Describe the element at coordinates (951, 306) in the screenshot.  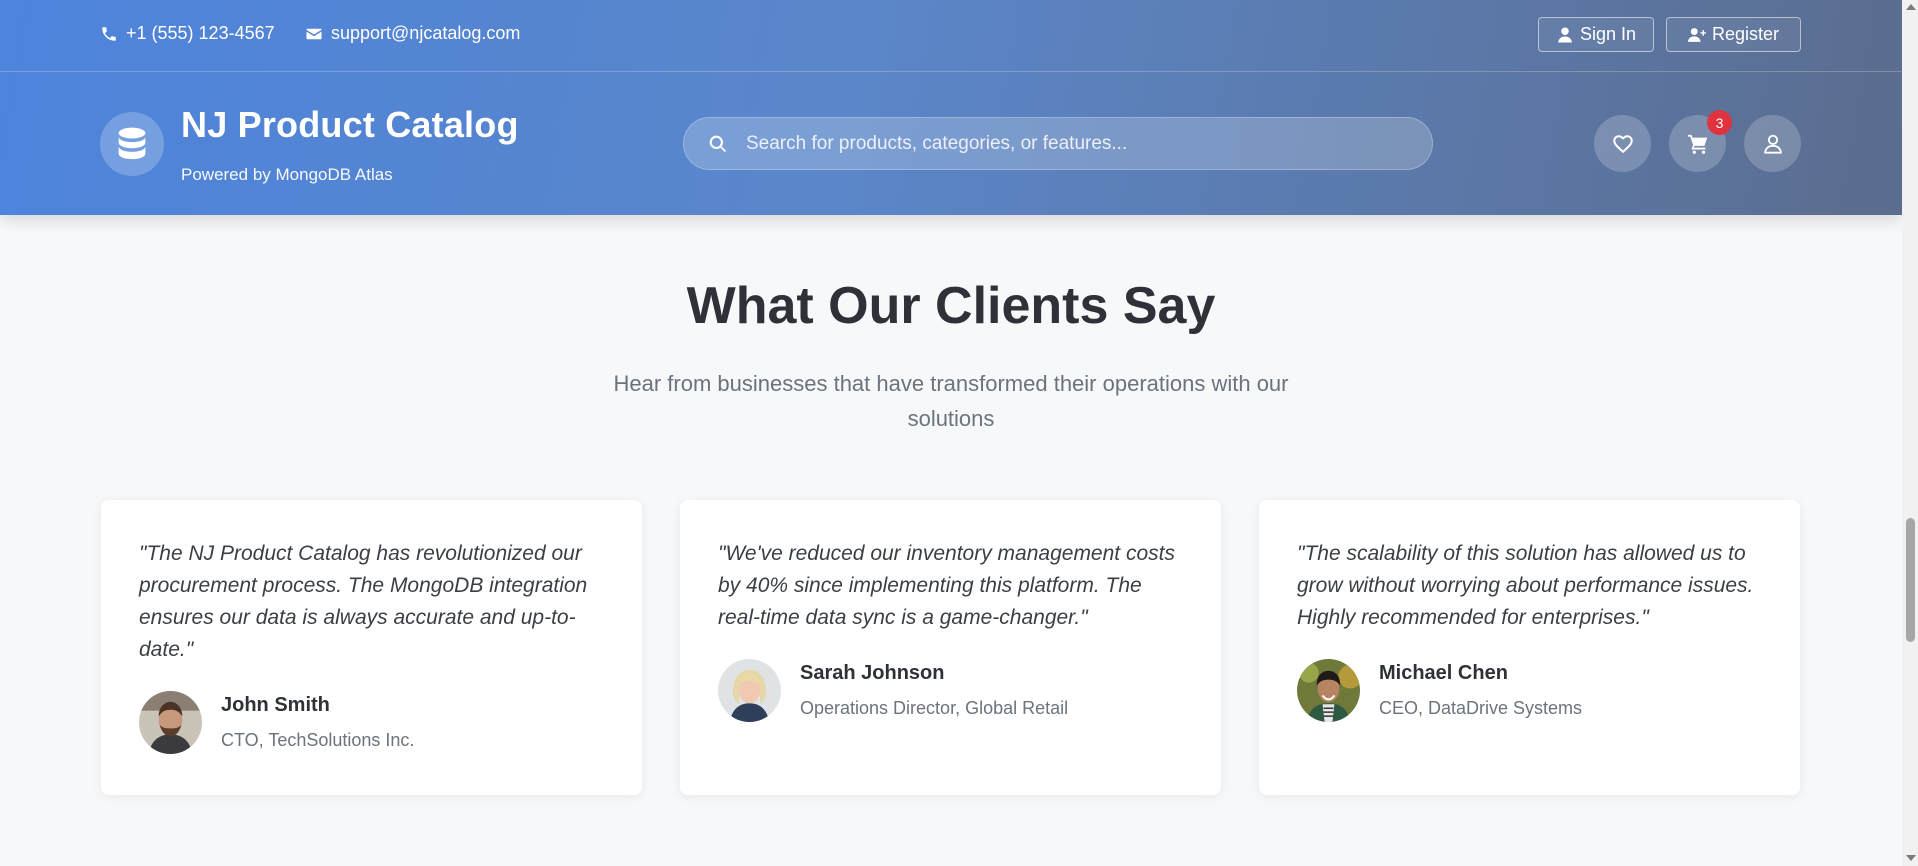
I see `section-title: What Our Clients Say` at that location.